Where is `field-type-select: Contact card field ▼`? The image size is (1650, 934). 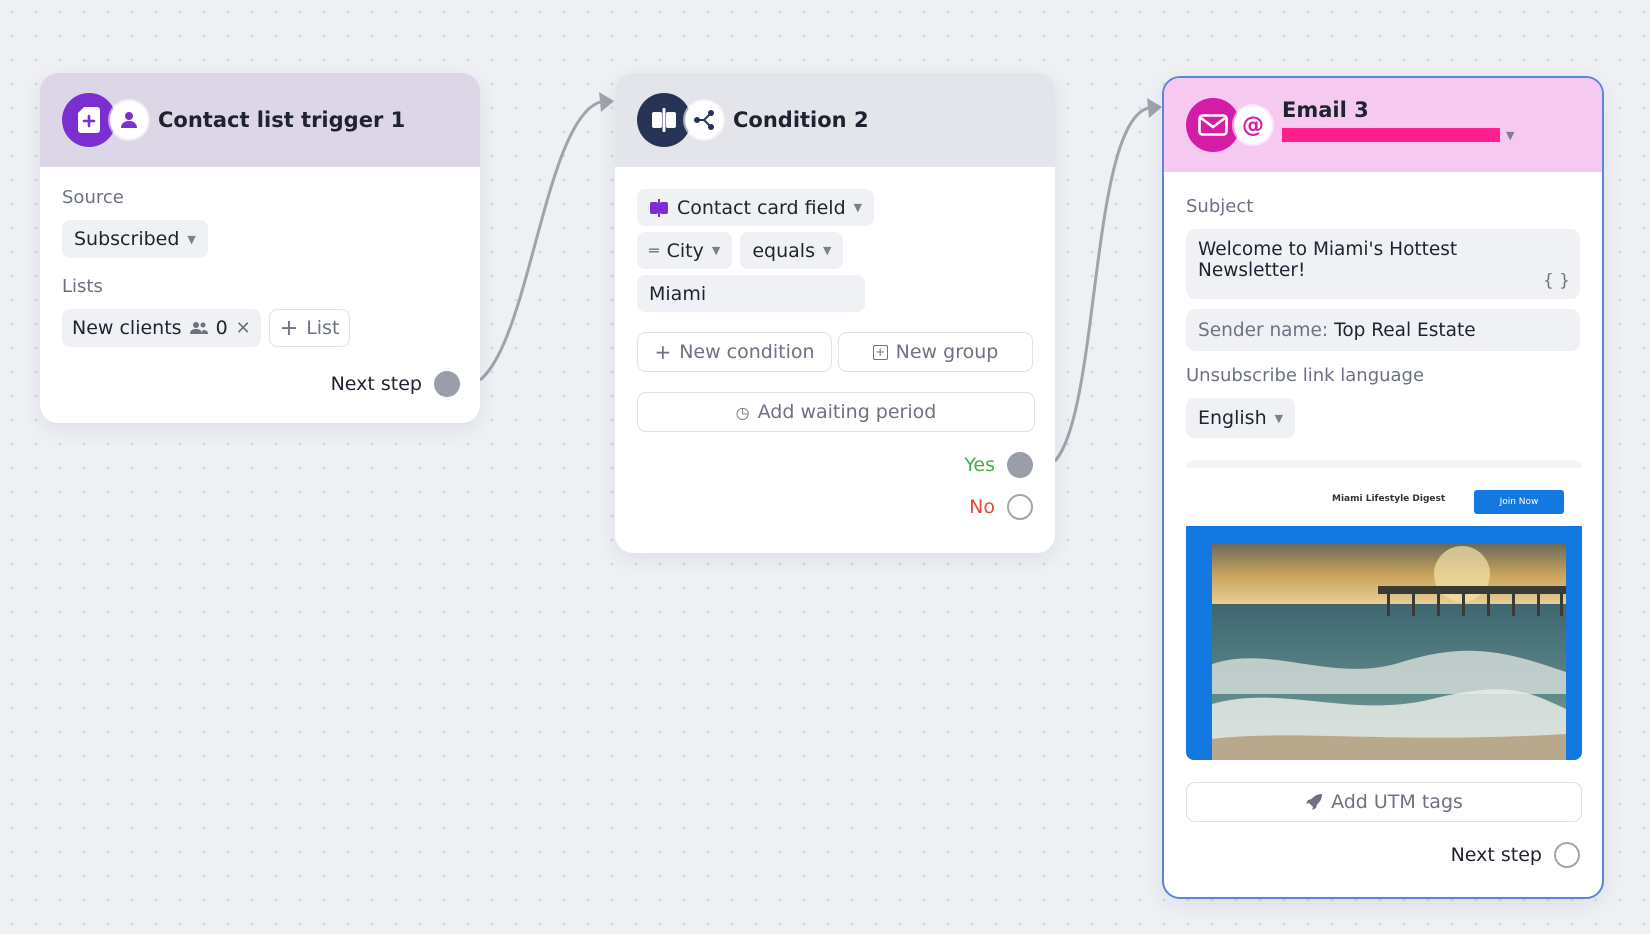
field-type-select: Contact card field ▼ is located at coordinates (756, 207).